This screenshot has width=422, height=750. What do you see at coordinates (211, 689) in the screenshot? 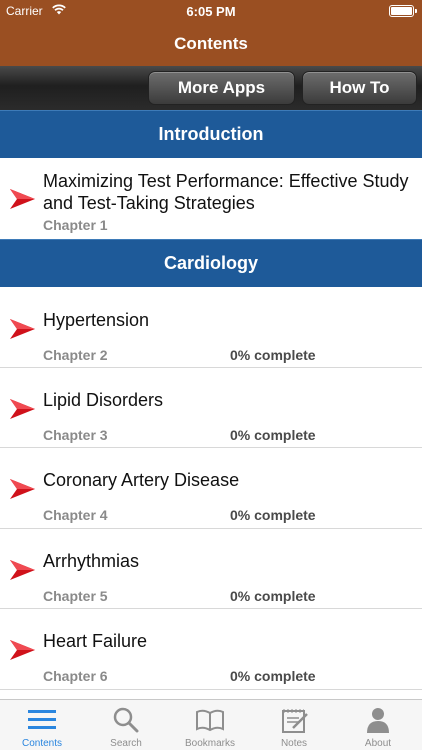
I see `row-divider` at bounding box center [211, 689].